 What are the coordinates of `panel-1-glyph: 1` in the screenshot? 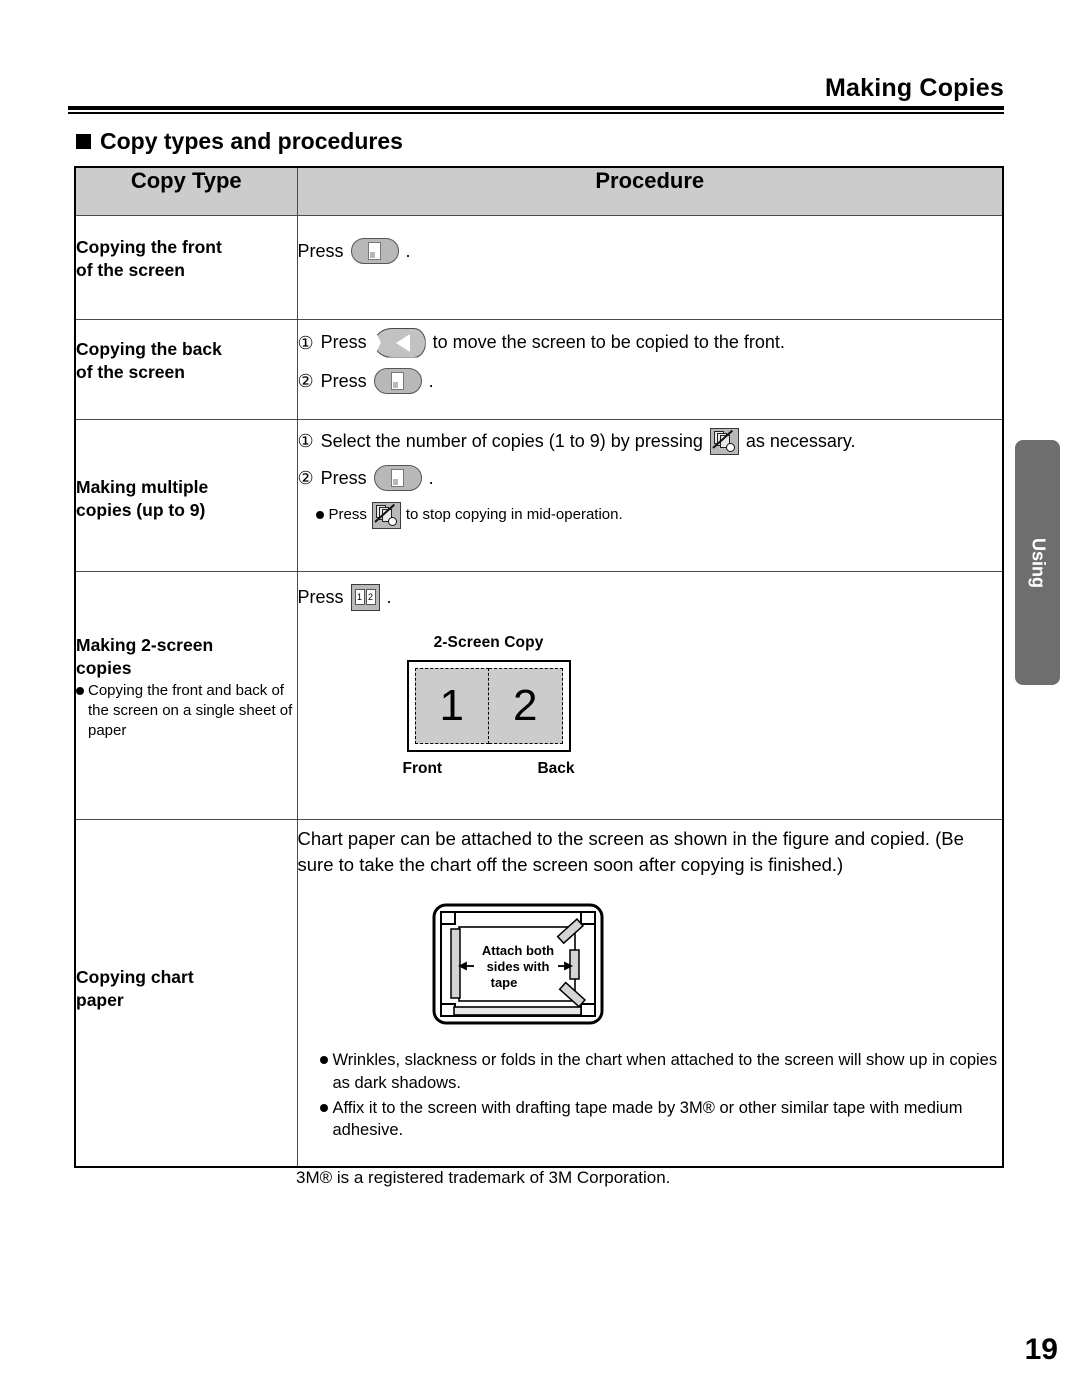 It's located at (359, 597).